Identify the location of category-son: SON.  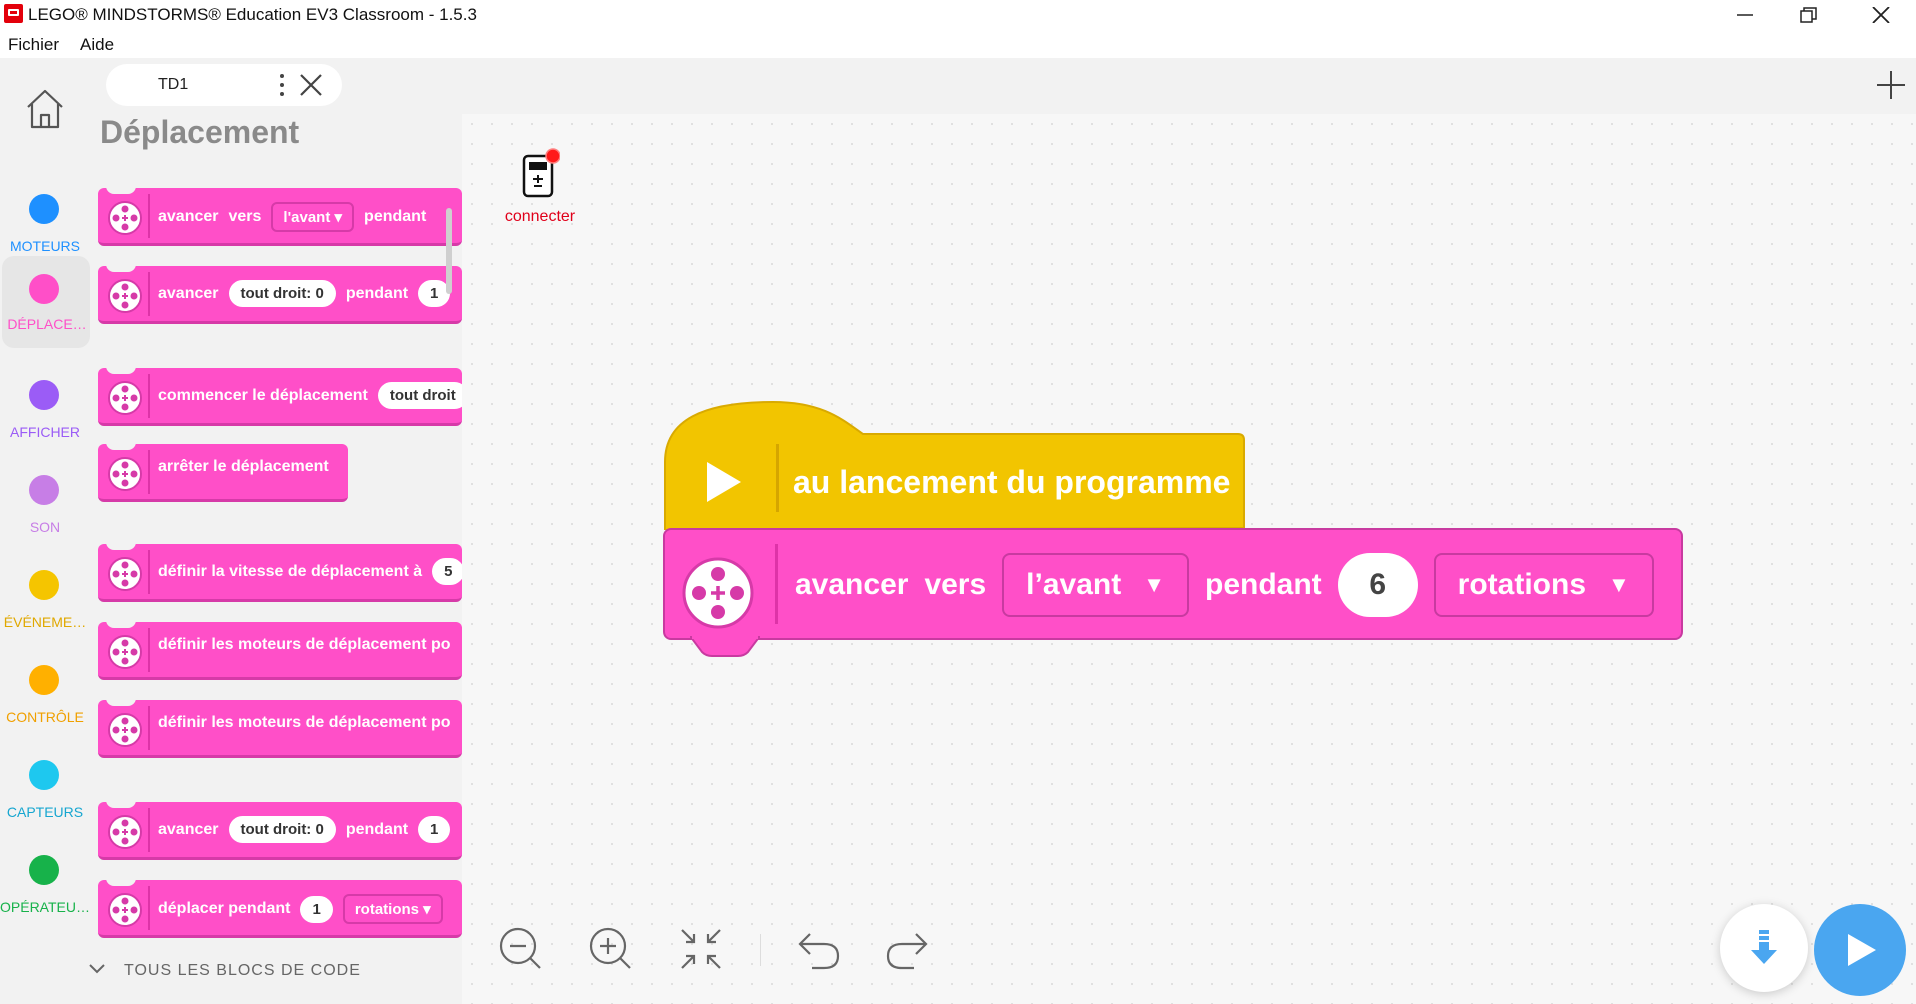
(46, 508).